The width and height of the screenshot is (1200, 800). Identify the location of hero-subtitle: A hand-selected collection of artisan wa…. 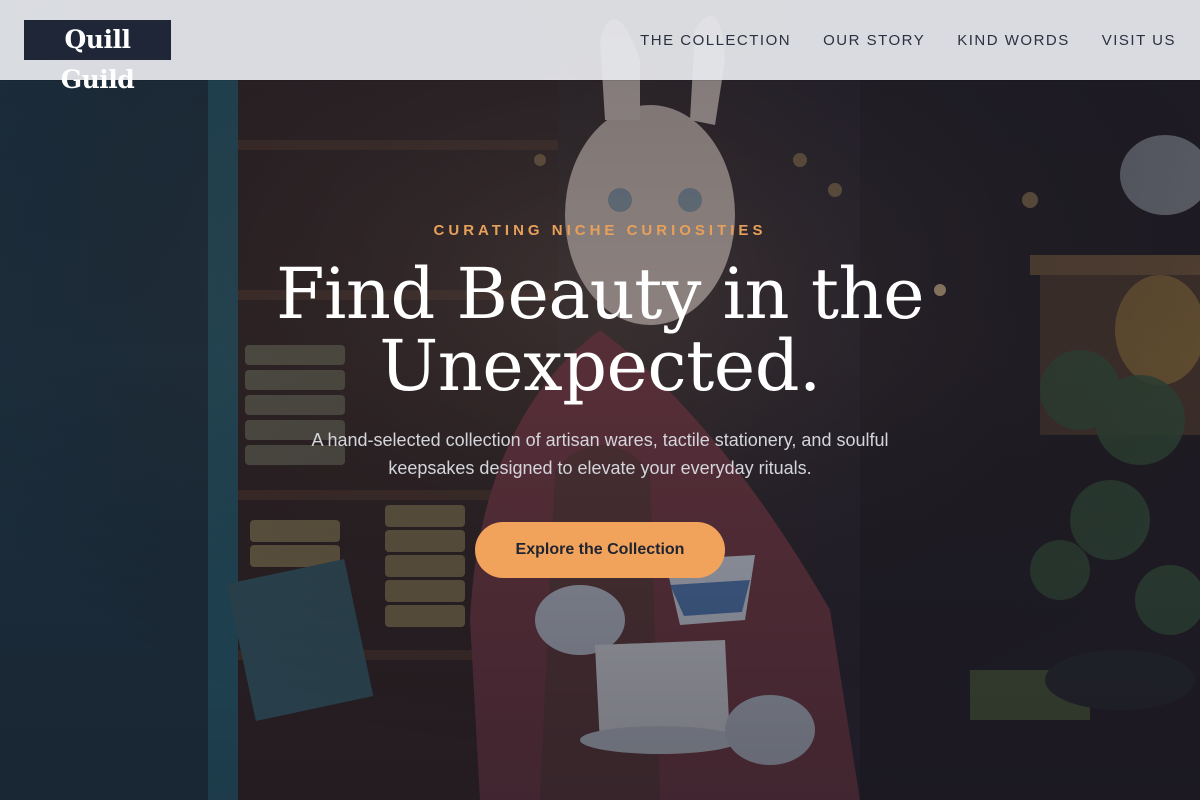
(600, 454).